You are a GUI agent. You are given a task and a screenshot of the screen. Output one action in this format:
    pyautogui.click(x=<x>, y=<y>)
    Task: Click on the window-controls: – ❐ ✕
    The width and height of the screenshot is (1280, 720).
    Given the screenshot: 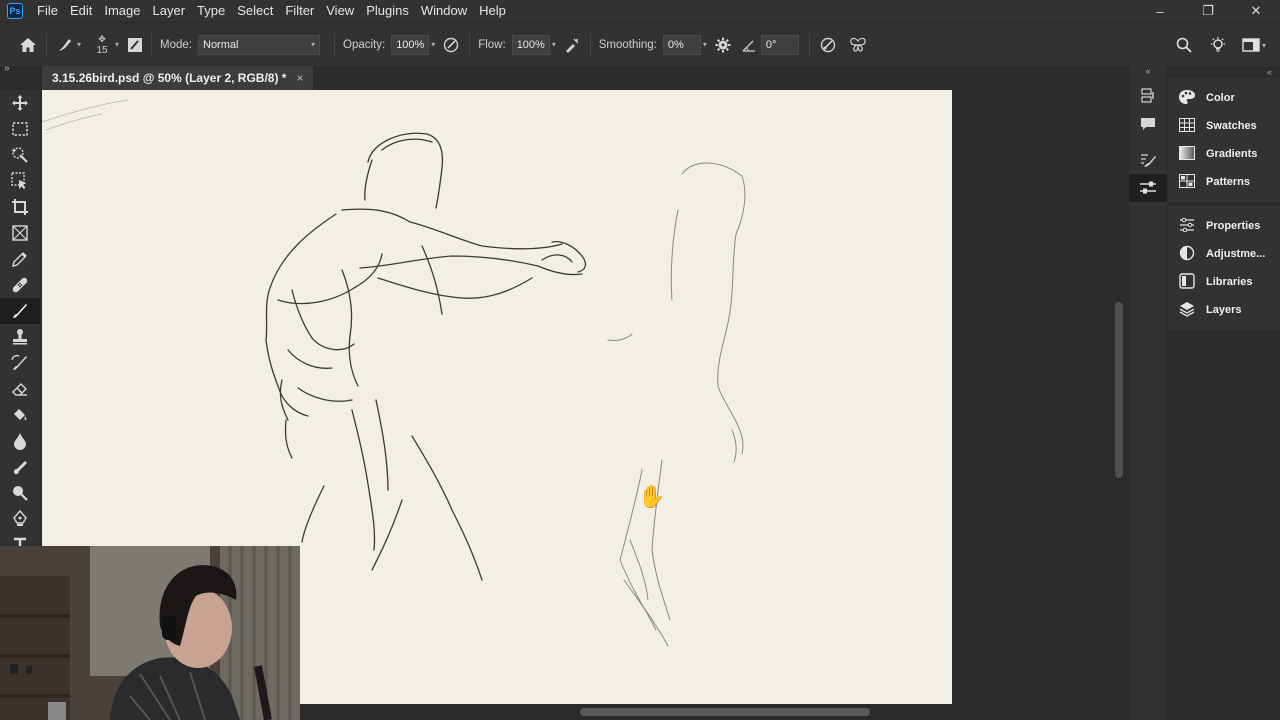 What is the action you would take?
    pyautogui.click(x=1208, y=11)
    